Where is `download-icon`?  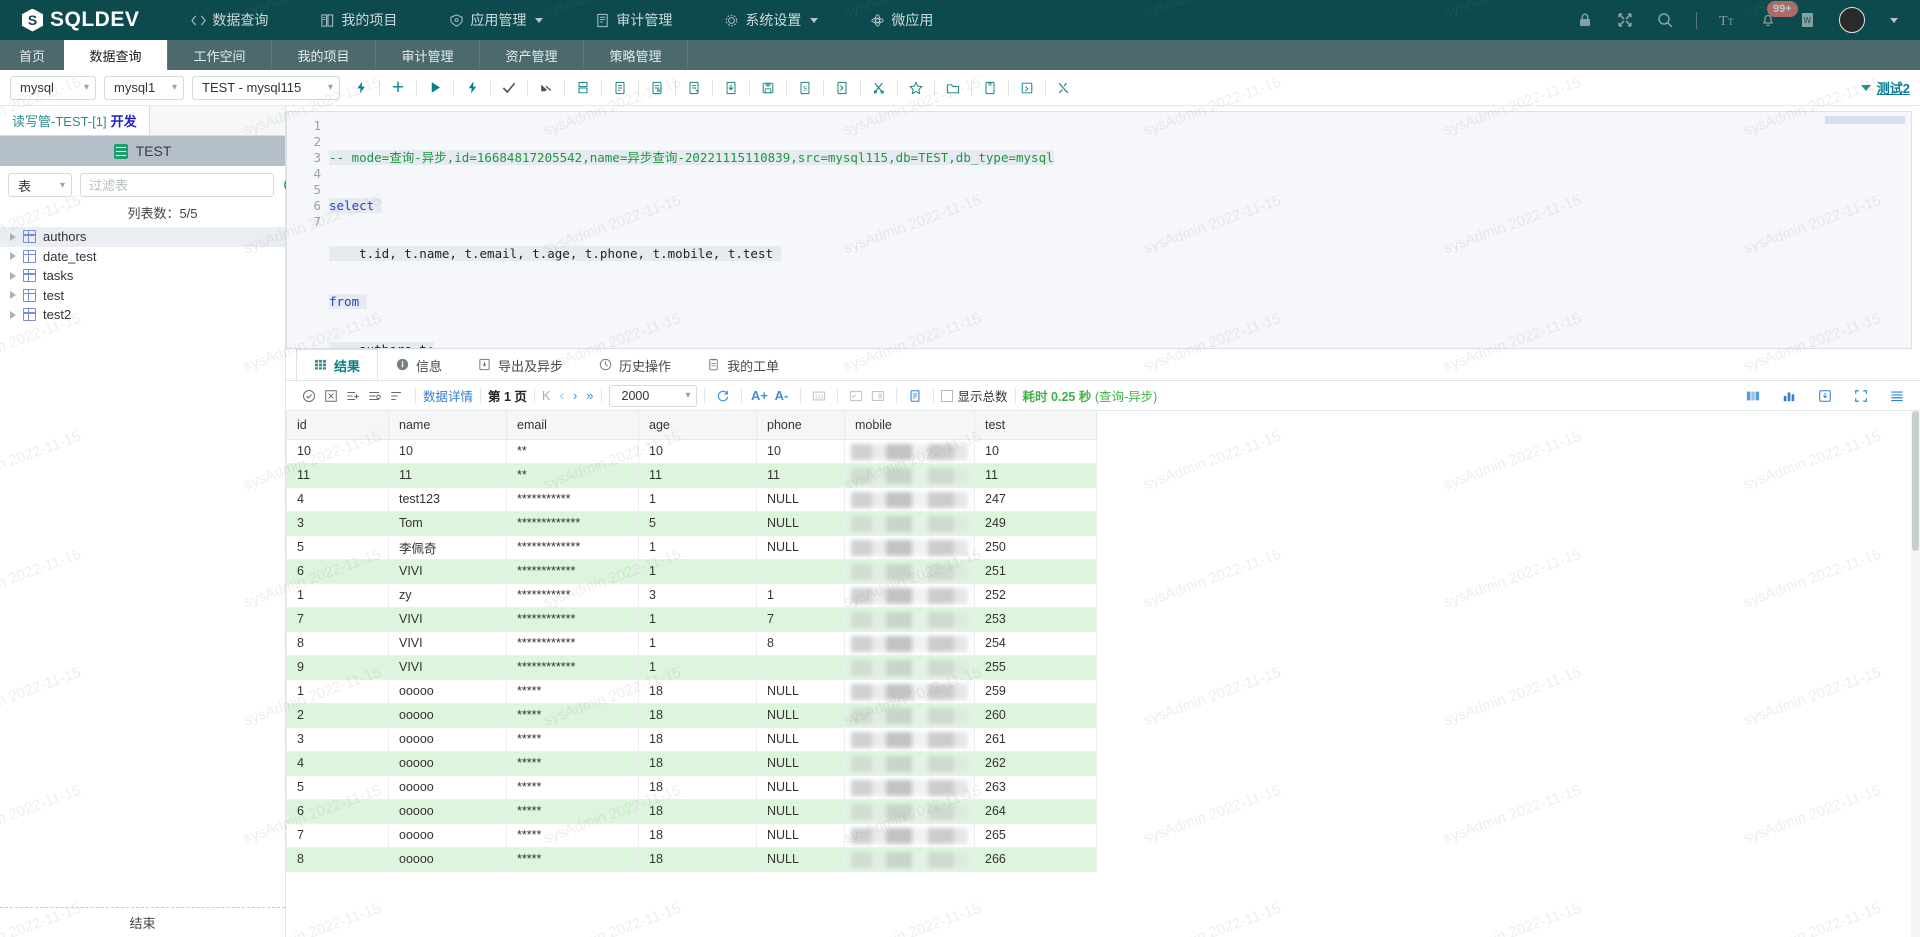
download-icon is located at coordinates (731, 88).